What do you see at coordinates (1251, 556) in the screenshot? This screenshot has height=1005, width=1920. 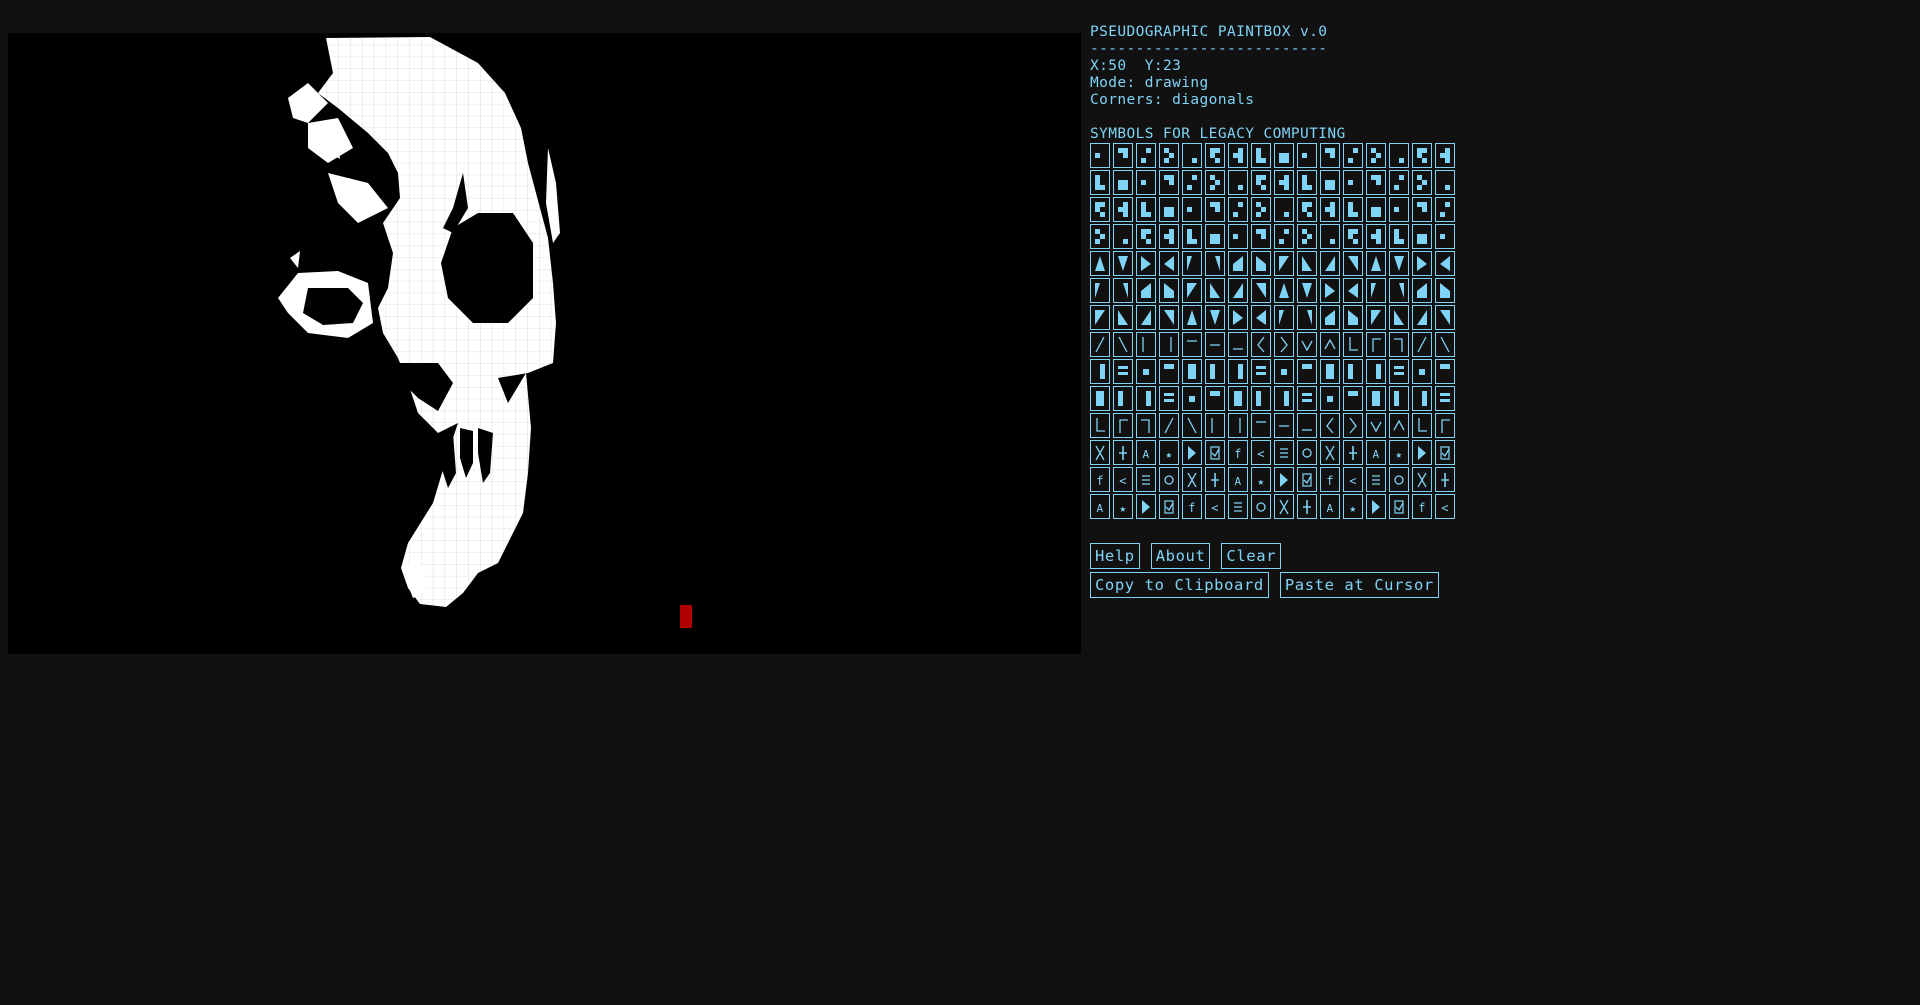 I see `clear-button: Clear` at bounding box center [1251, 556].